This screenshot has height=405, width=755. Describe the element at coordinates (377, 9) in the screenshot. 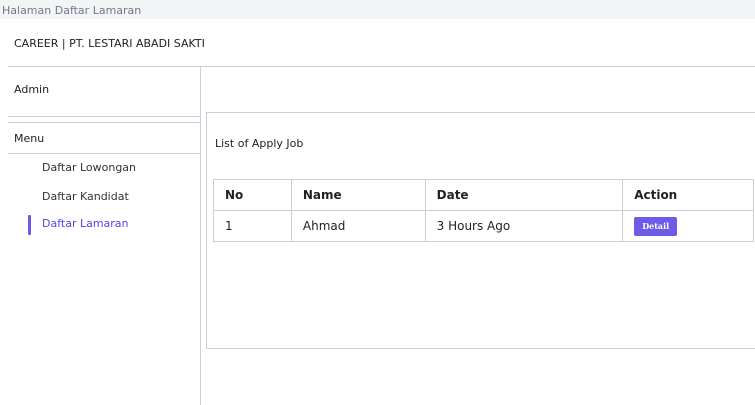

I see `window-title: Halaman Daftar Lamaran` at that location.